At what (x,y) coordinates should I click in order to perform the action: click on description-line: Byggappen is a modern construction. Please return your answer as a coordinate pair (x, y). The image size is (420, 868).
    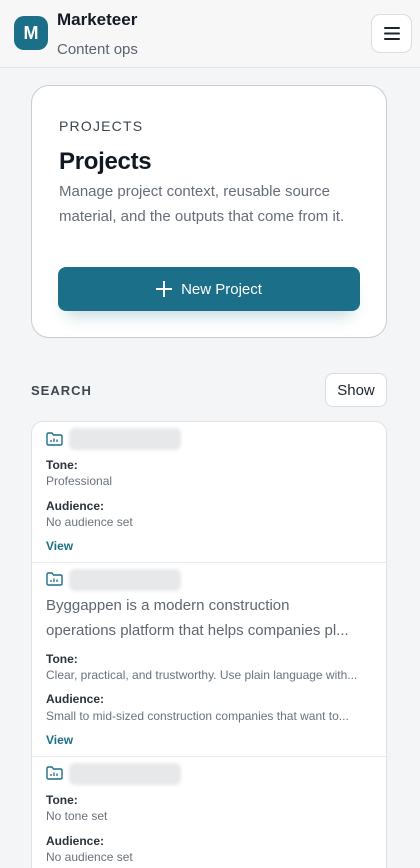
    Looking at the image, I should click on (168, 605).